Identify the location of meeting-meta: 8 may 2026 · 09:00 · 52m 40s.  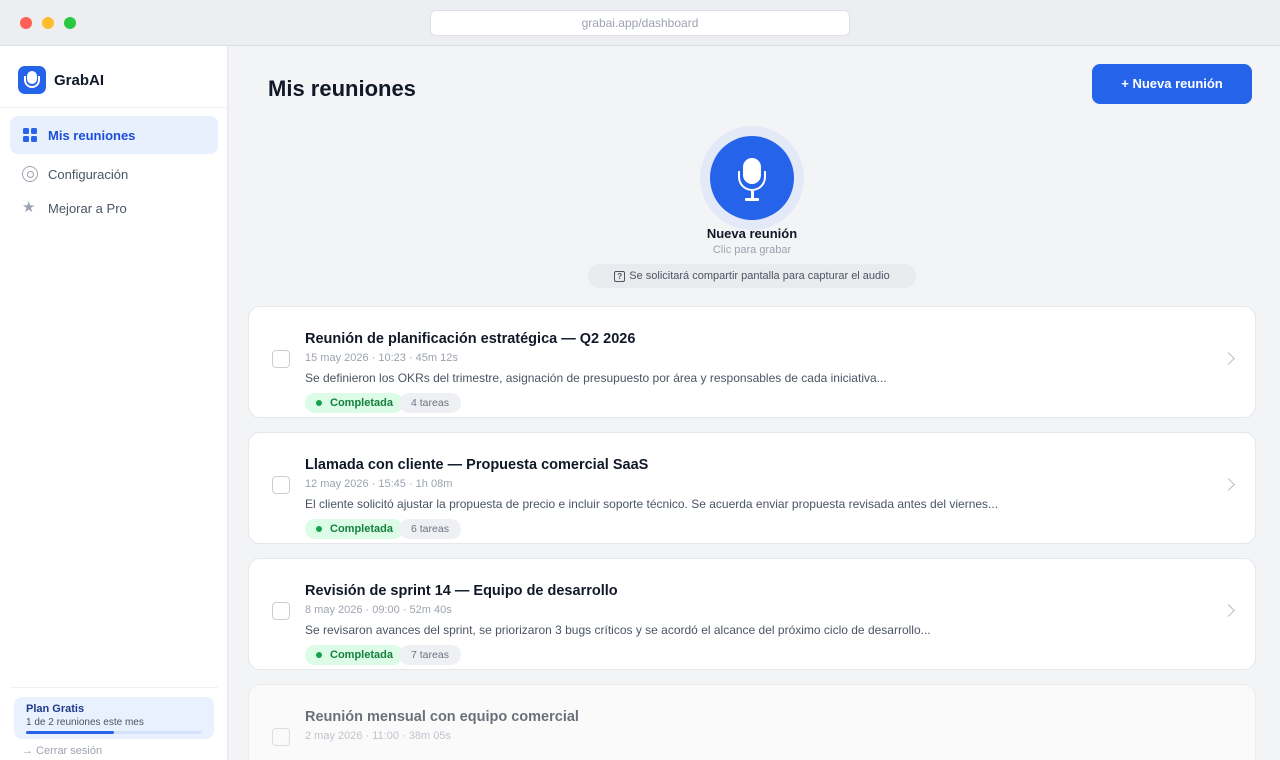
(378, 610).